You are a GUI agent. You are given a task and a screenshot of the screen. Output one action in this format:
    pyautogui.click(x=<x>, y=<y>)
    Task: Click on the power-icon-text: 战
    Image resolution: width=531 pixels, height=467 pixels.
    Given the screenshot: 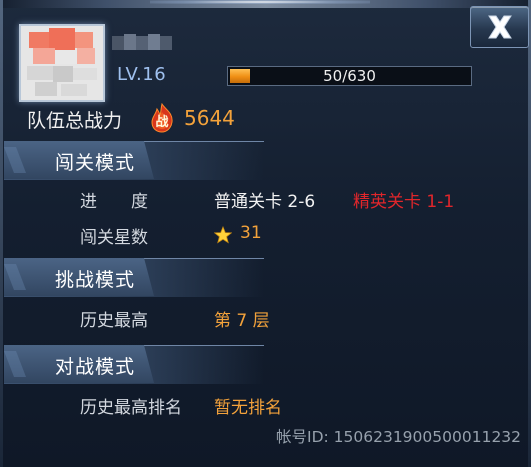 What is the action you would take?
    pyautogui.click(x=162, y=122)
    